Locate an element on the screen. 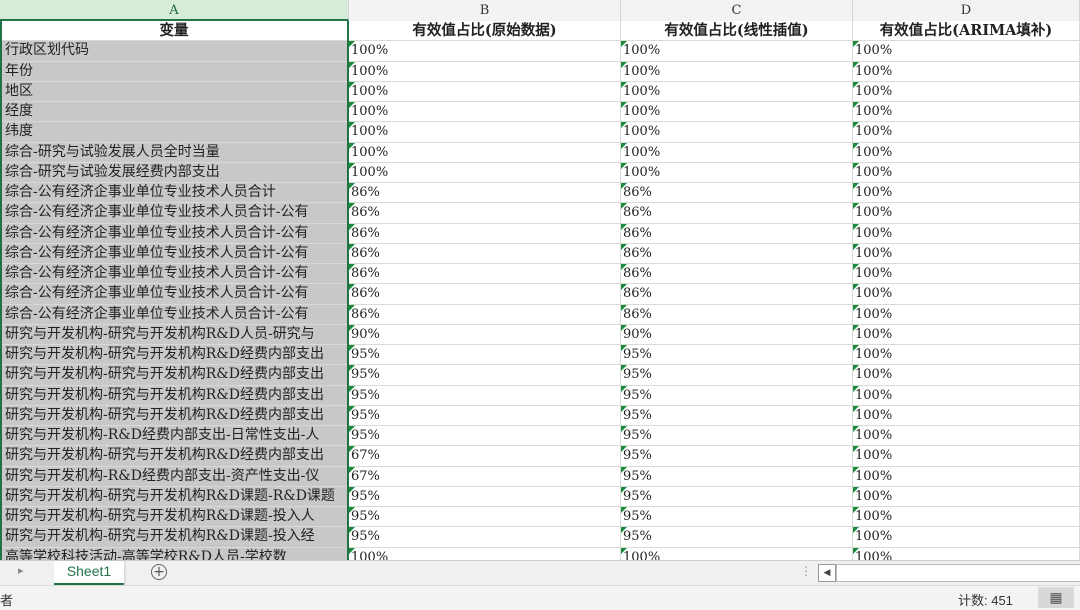 The image size is (1080, 610). cell-a: 综合-研究与试验发展经费内部支出 is located at coordinates (174, 172).